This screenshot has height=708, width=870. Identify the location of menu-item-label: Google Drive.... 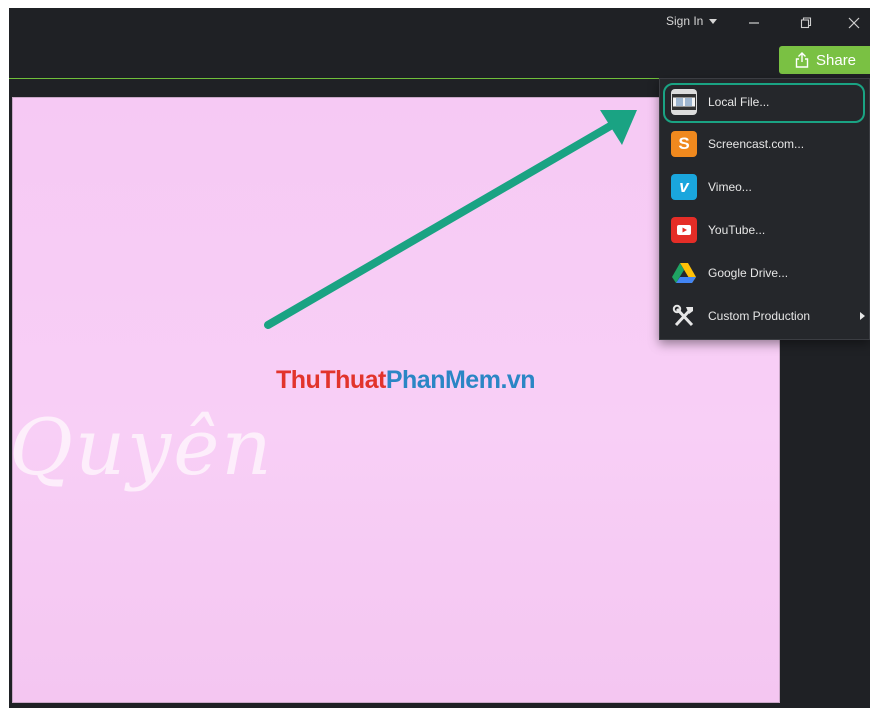
(748, 273).